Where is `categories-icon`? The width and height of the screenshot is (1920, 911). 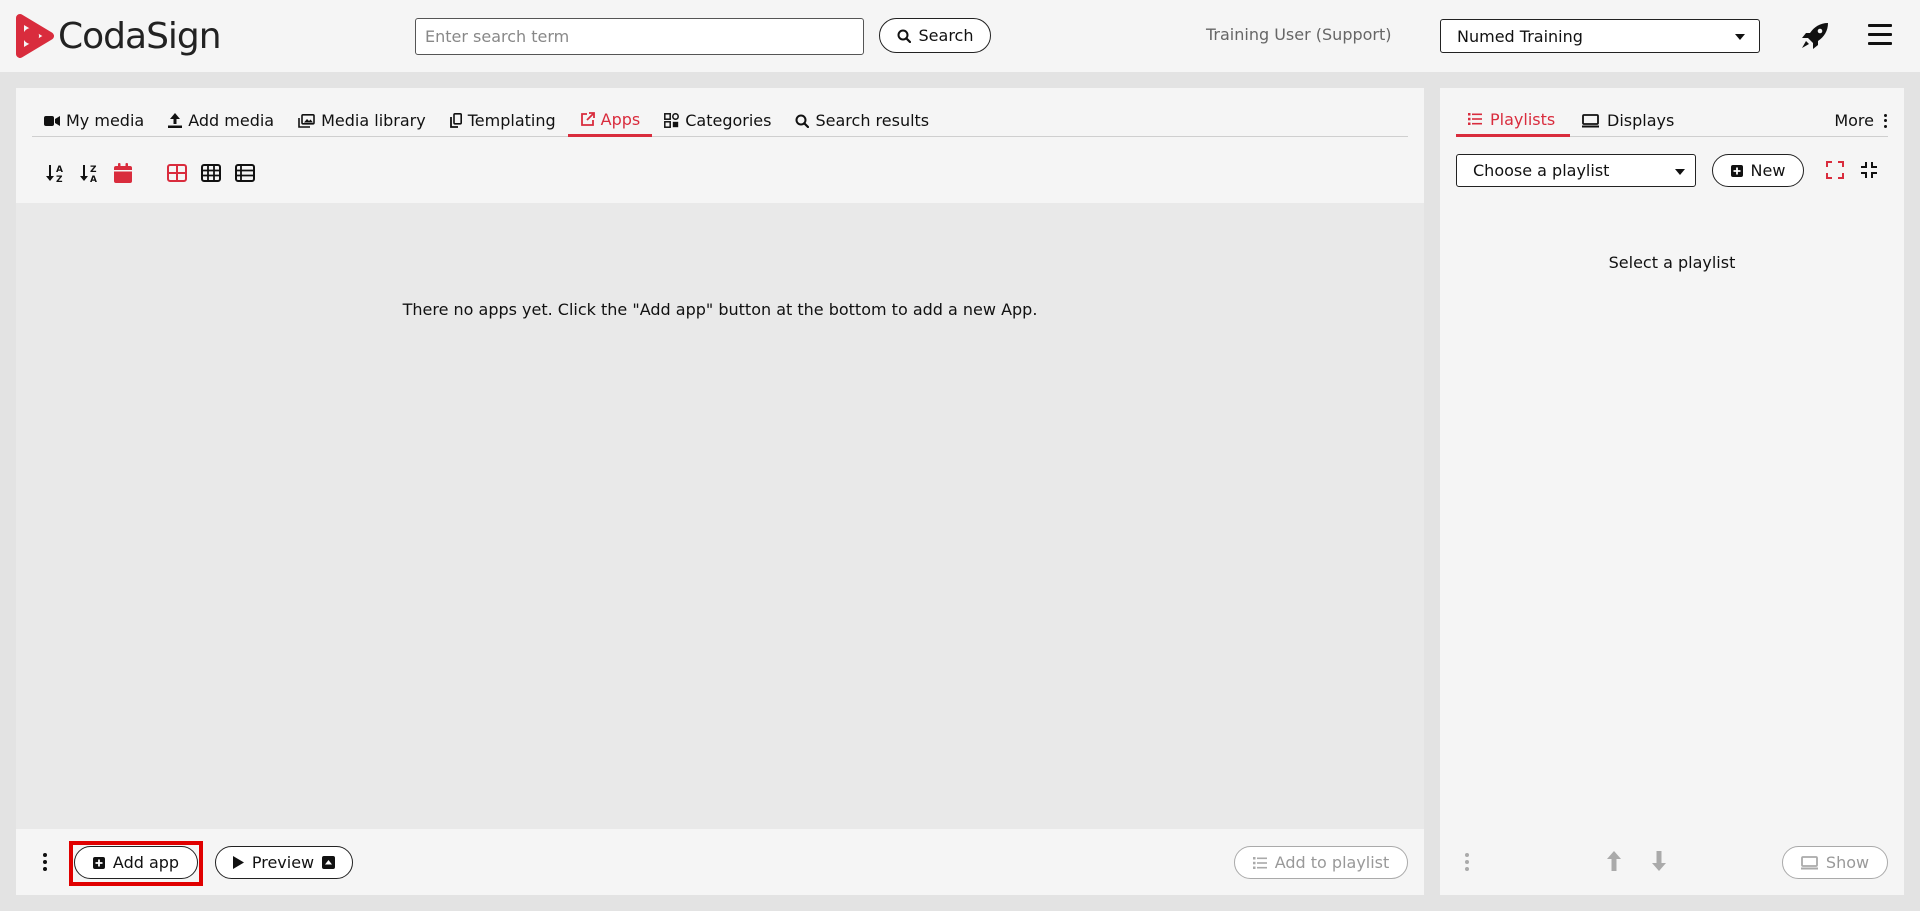
categories-icon is located at coordinates (672, 120).